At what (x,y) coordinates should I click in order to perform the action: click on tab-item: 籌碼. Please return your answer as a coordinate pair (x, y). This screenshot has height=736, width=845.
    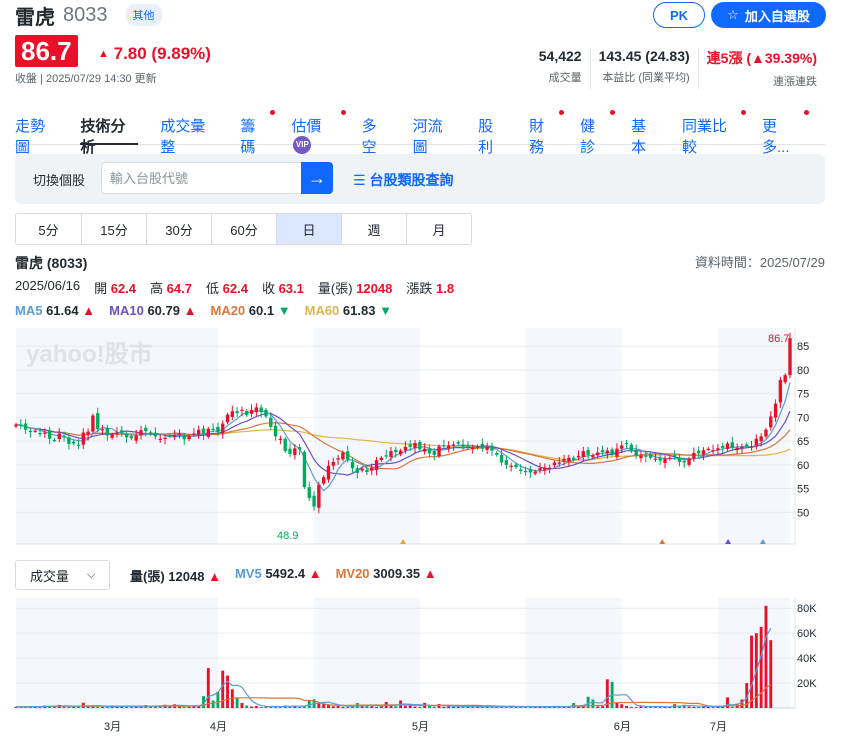
    Looking at the image, I should click on (258, 133).